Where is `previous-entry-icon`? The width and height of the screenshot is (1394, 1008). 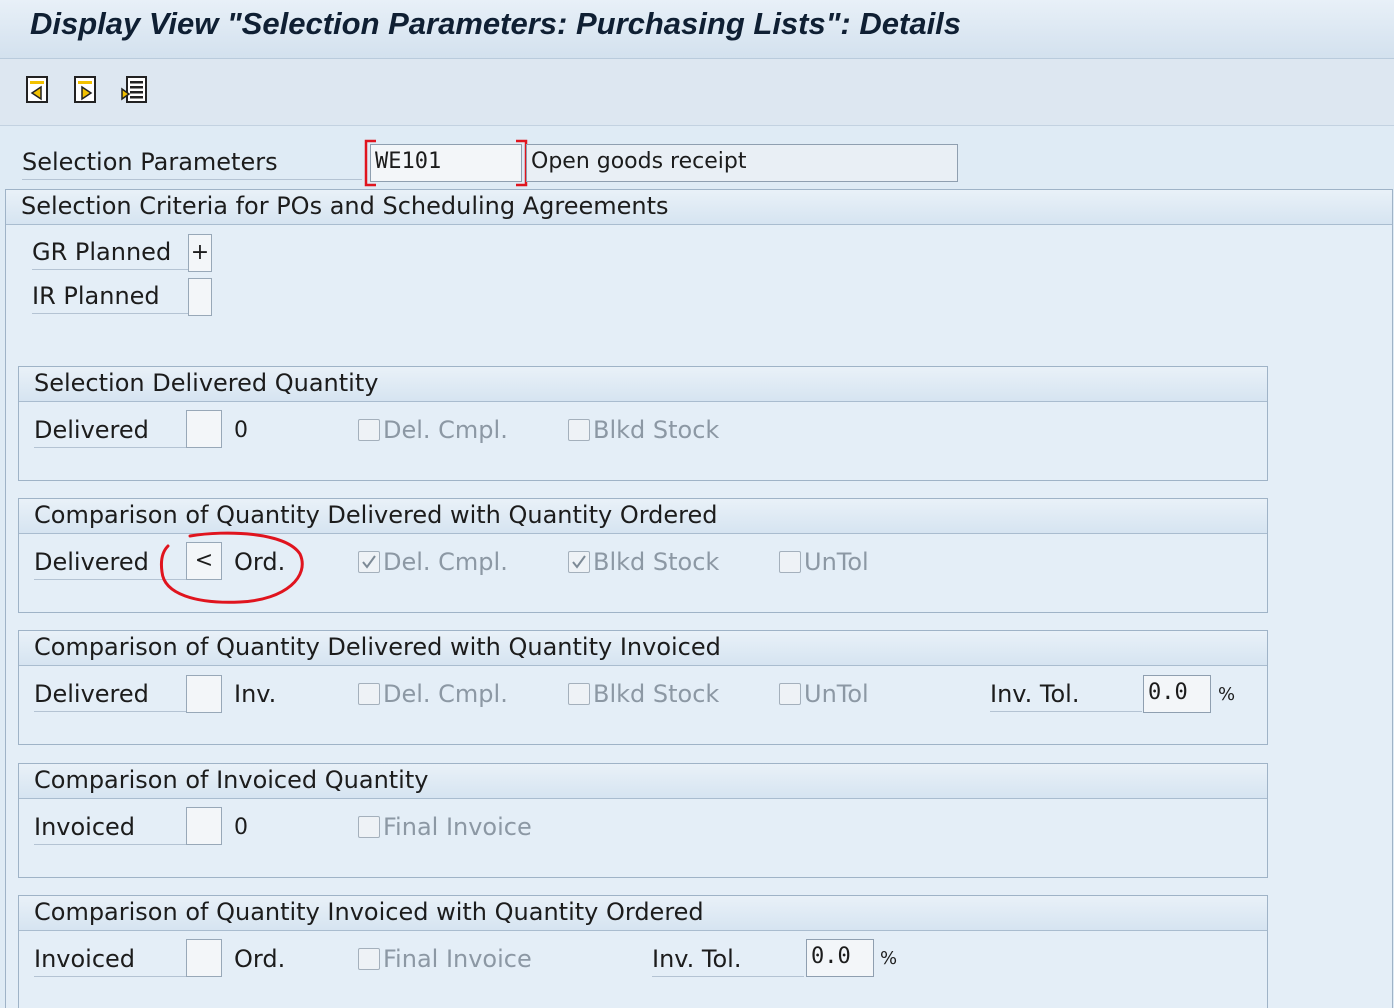
previous-entry-icon is located at coordinates (37, 89).